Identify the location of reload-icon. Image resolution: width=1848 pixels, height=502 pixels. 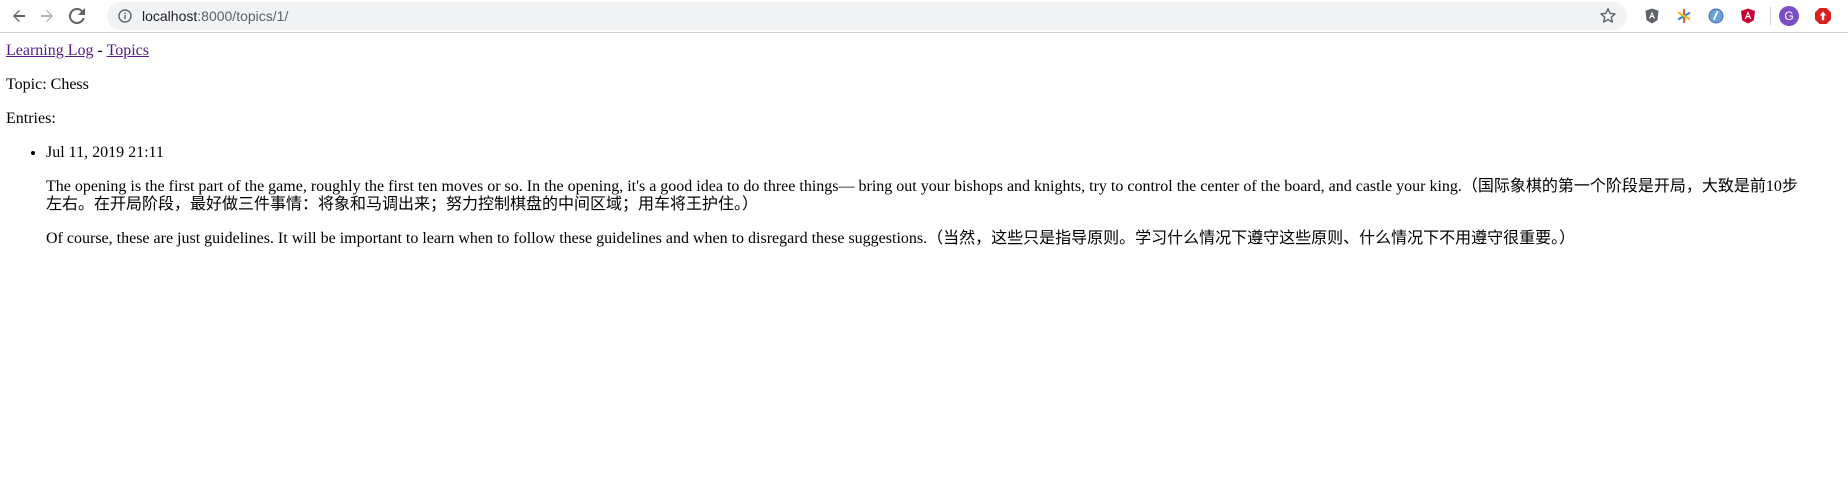
(77, 16).